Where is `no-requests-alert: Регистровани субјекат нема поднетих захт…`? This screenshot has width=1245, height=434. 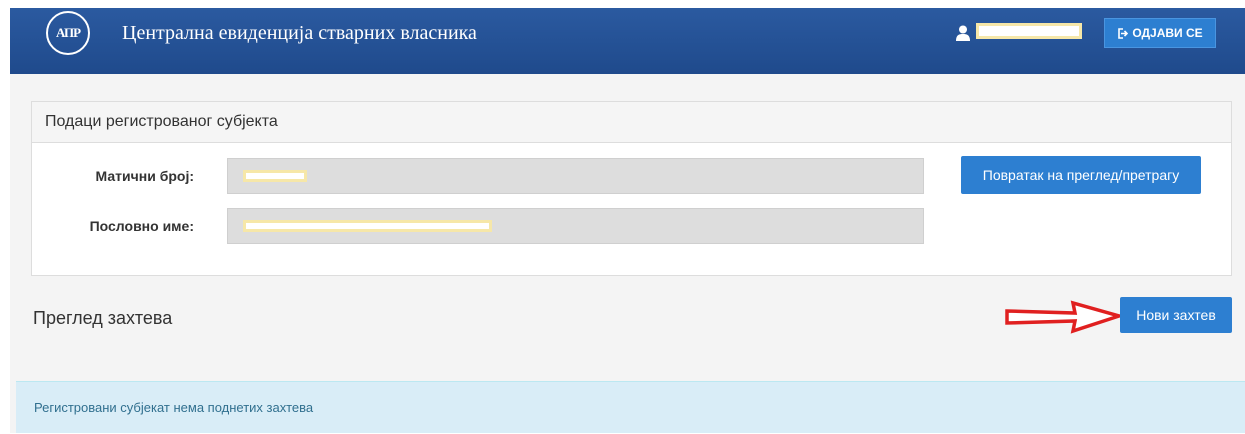
no-requests-alert: Регистровани субјекат нема поднетих захт… is located at coordinates (630, 407).